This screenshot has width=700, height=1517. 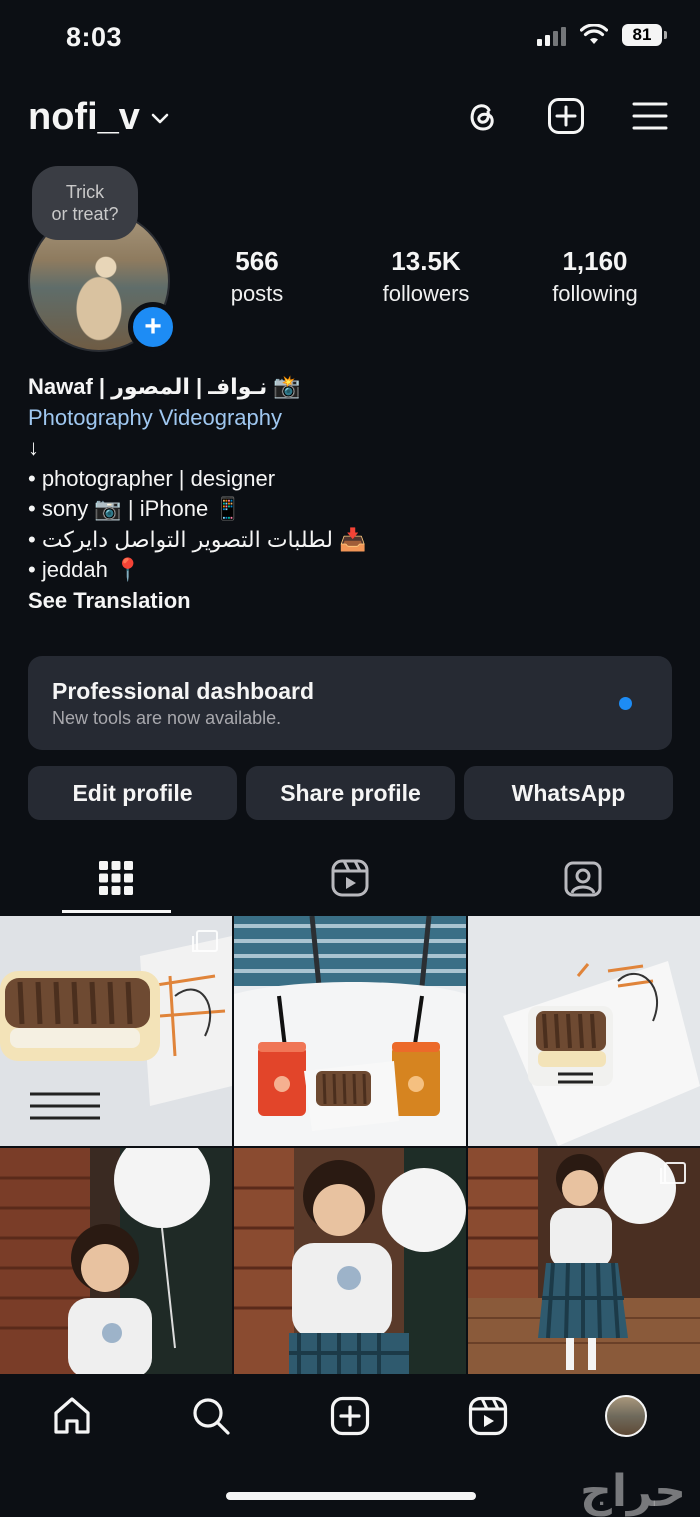 What do you see at coordinates (650, 116) in the screenshot?
I see `menu-icon` at bounding box center [650, 116].